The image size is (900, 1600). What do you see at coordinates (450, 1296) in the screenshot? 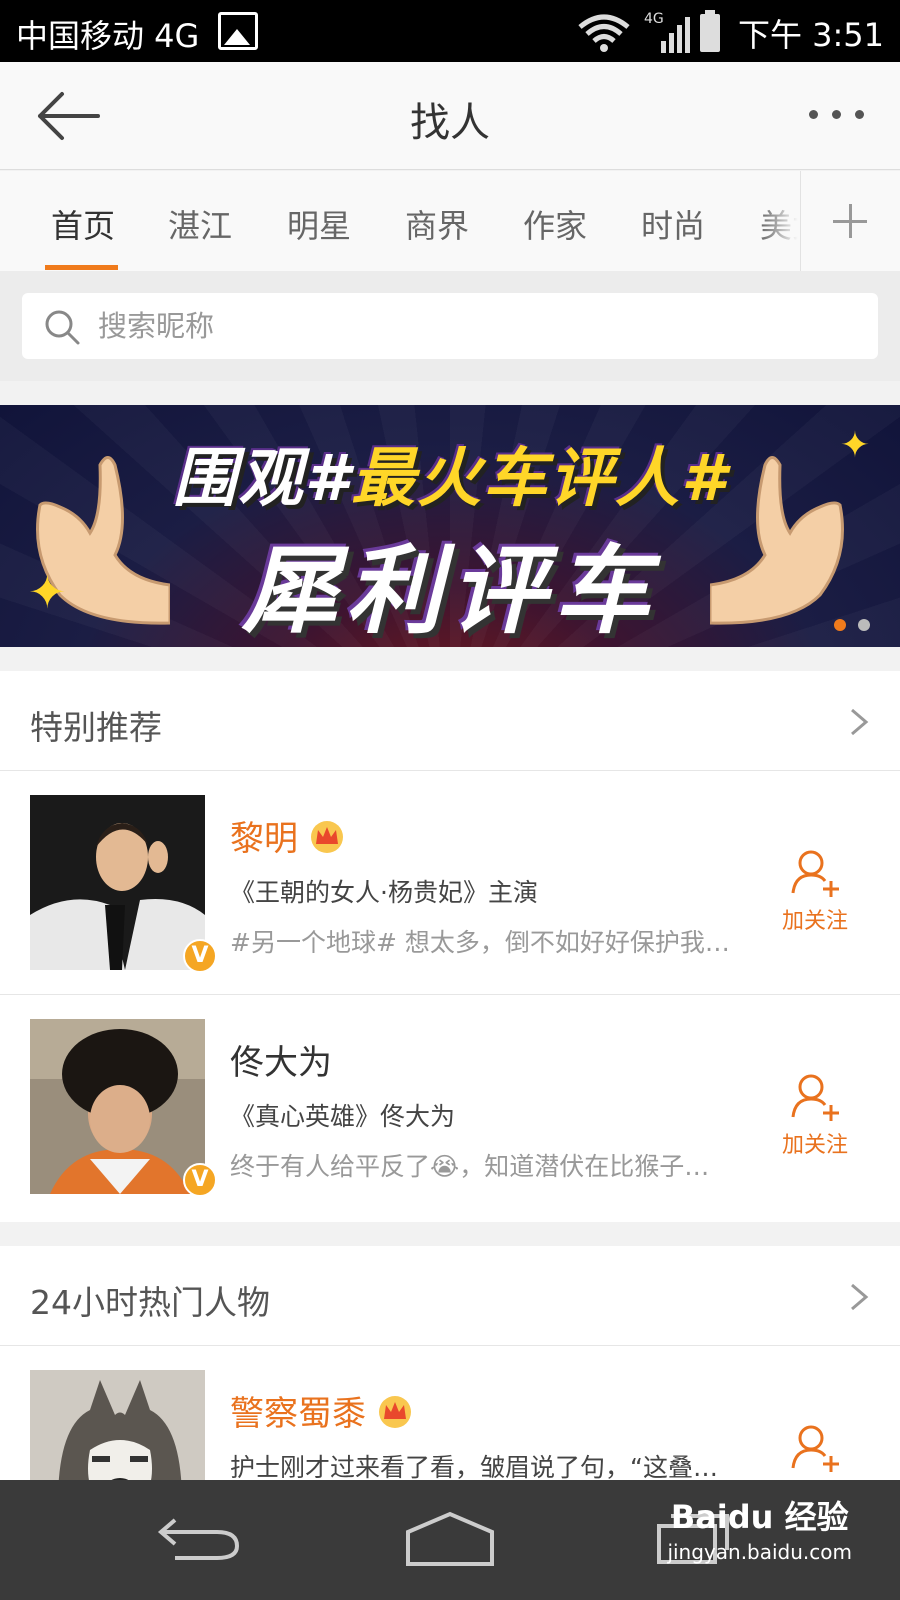
I see `section-header: 24小时热门人物` at bounding box center [450, 1296].